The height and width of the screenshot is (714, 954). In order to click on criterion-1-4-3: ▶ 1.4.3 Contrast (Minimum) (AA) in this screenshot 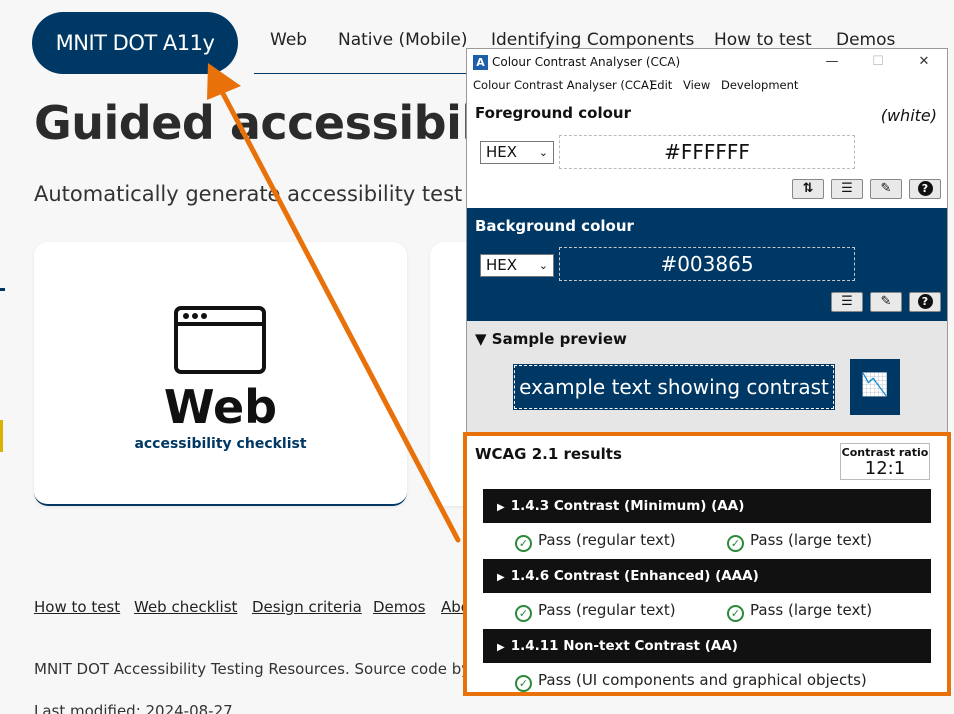, I will do `click(707, 506)`.